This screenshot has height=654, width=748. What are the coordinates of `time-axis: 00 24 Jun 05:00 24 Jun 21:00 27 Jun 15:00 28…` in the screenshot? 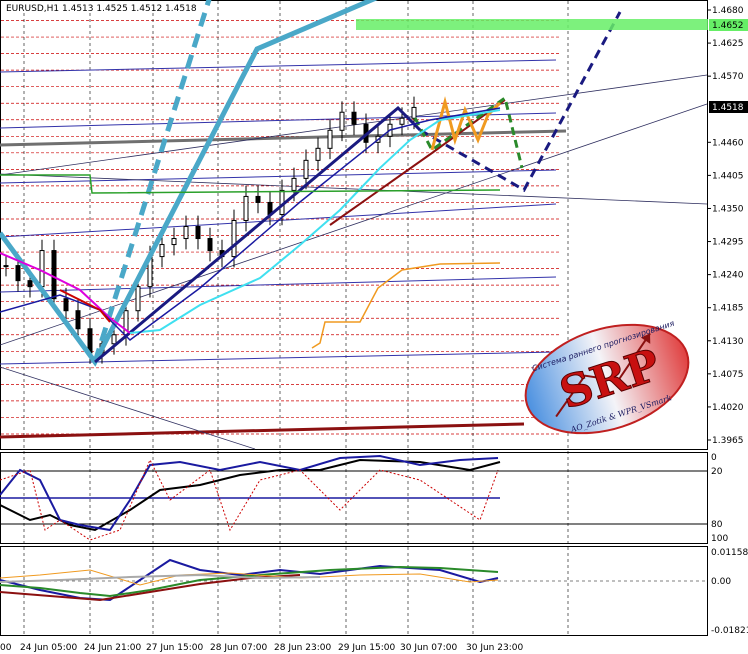 It's located at (261, 648).